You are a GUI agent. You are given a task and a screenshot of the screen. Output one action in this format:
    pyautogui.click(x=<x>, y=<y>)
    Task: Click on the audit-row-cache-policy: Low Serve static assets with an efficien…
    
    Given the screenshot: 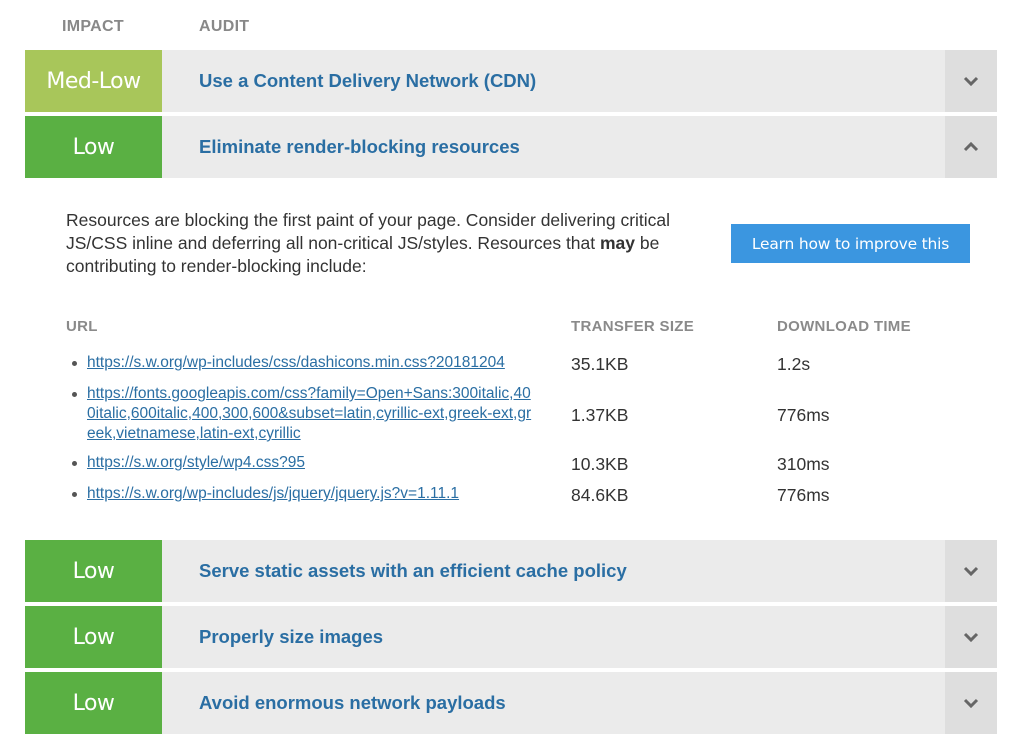 What is the action you would take?
    pyautogui.click(x=511, y=571)
    